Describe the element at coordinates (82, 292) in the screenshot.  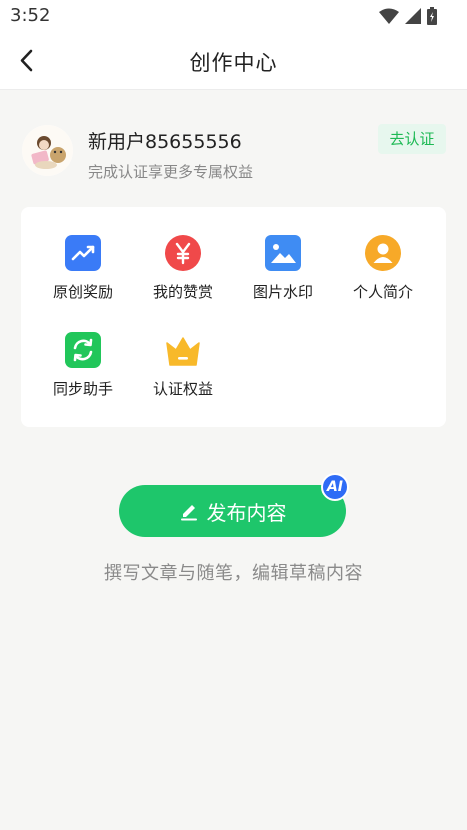
I see `tool-label: 原创奖励` at that location.